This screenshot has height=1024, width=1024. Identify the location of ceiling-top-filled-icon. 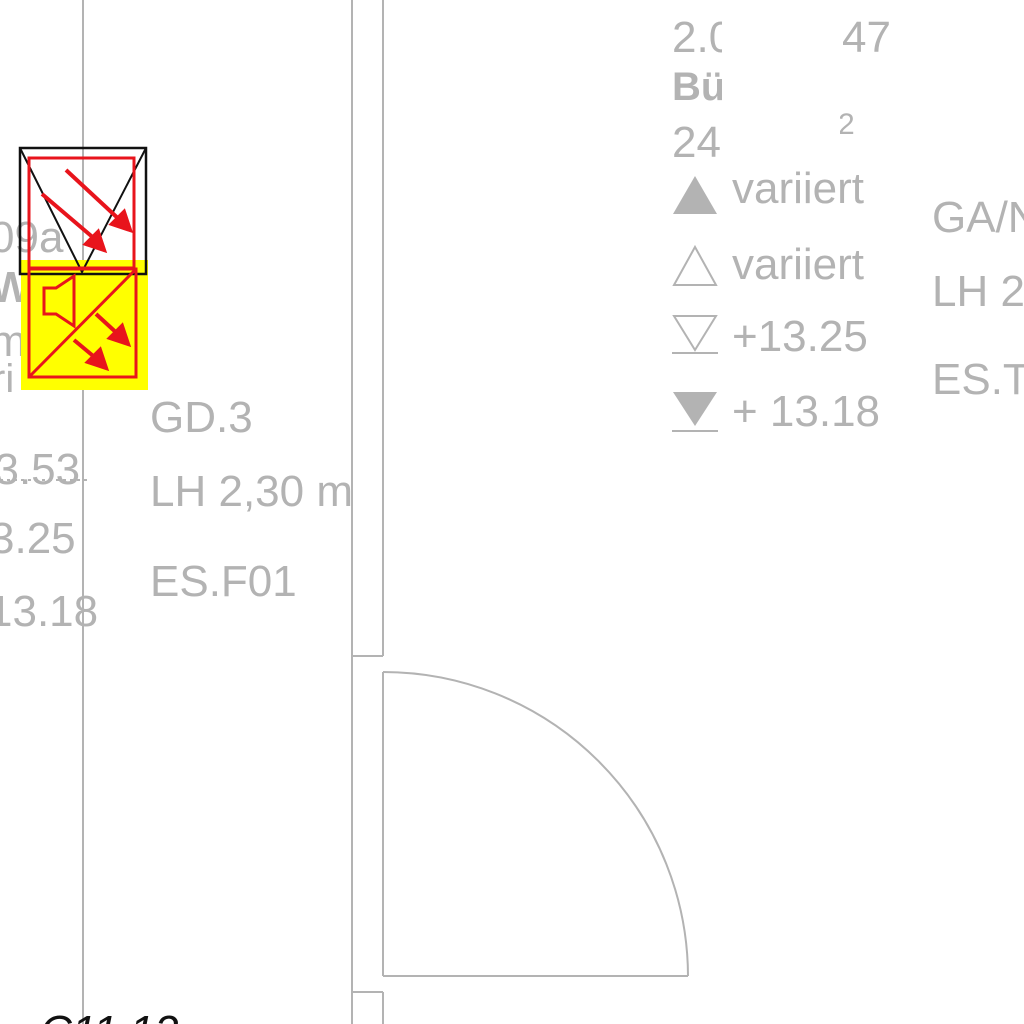
(695, 195).